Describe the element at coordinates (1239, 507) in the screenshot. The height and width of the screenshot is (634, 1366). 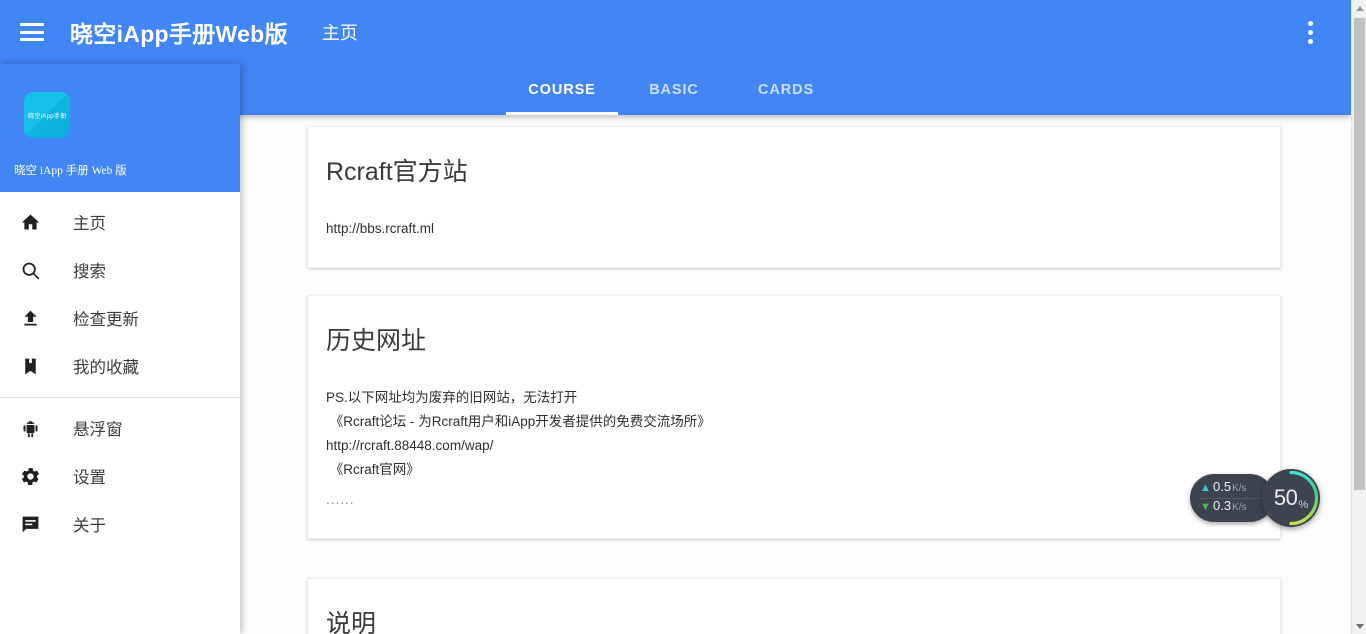
I see `download-speed-unit: K/s` at that location.